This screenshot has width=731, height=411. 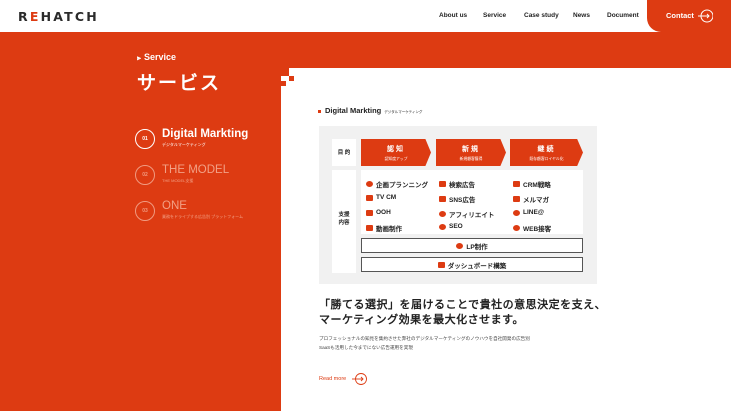 I want to click on billboard-icon, so click(x=369, y=212).